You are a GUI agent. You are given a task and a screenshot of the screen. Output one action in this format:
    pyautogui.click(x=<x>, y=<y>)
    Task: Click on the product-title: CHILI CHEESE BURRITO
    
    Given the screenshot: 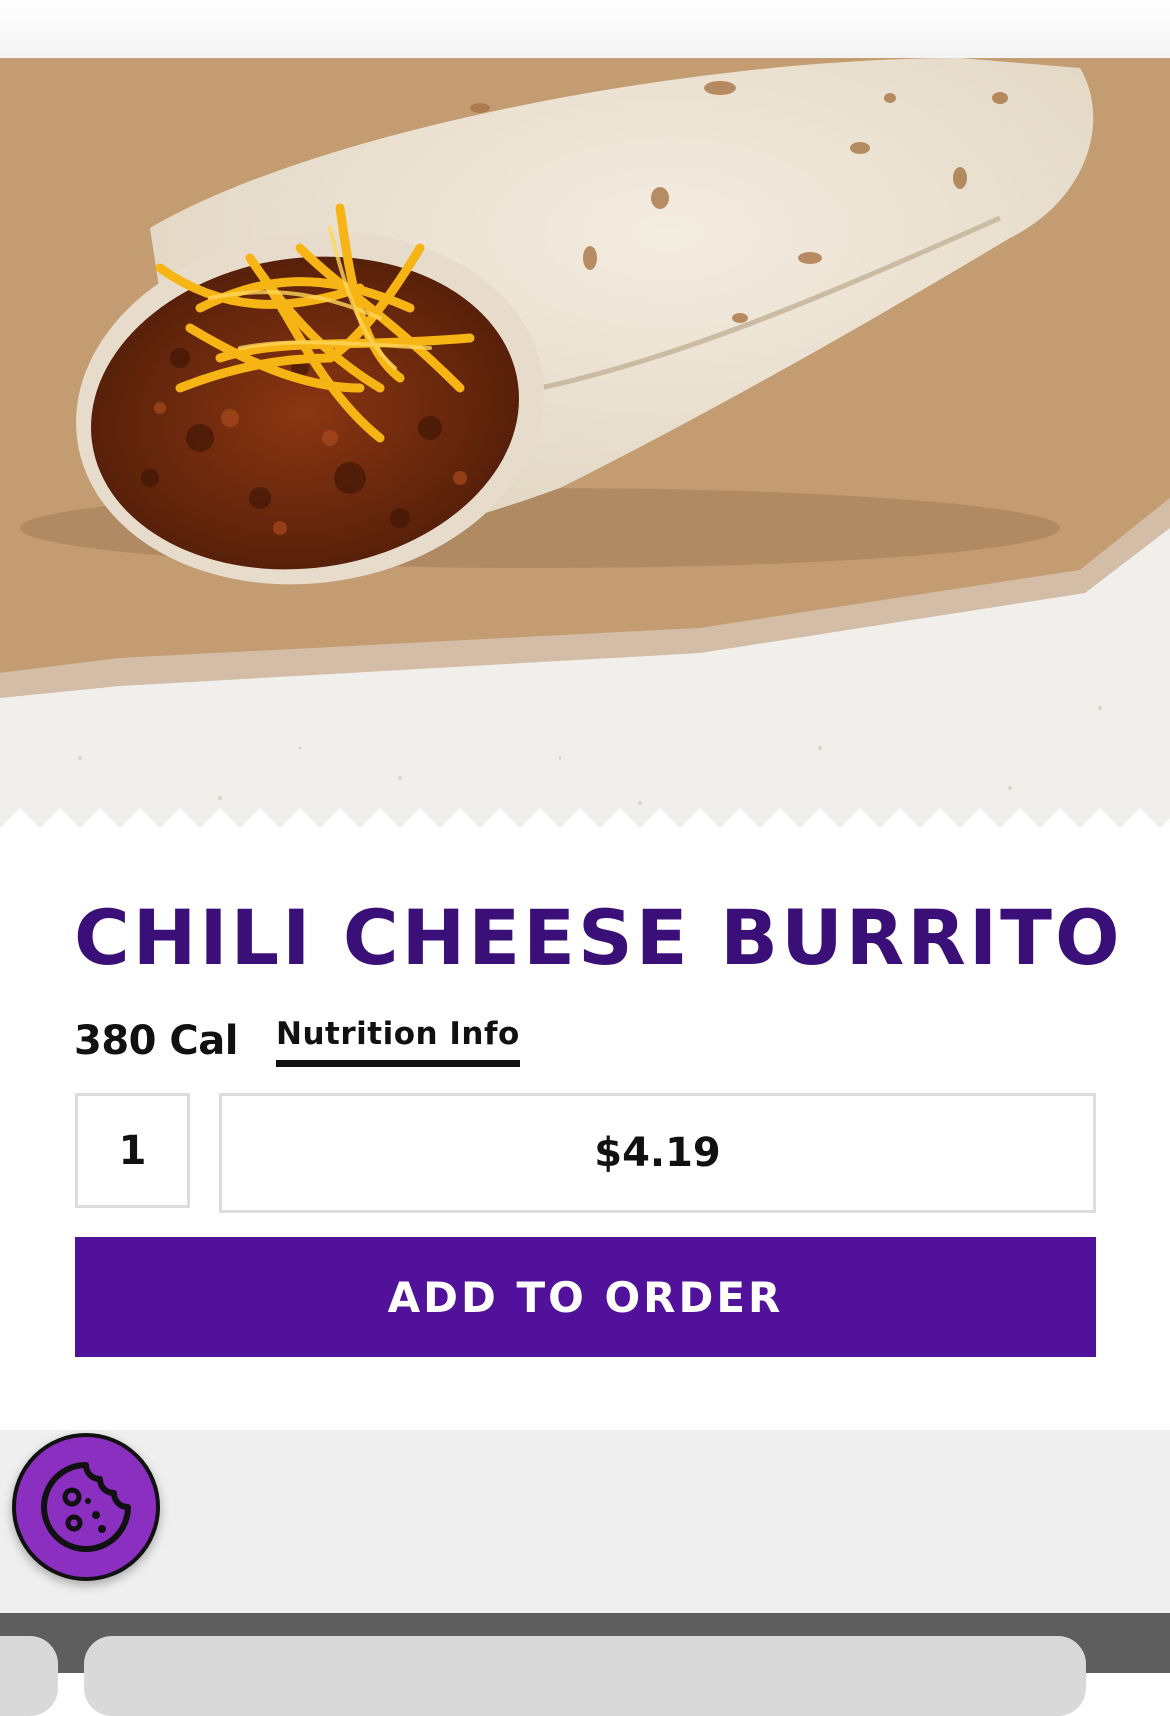 What is the action you would take?
    pyautogui.click(x=598, y=937)
    